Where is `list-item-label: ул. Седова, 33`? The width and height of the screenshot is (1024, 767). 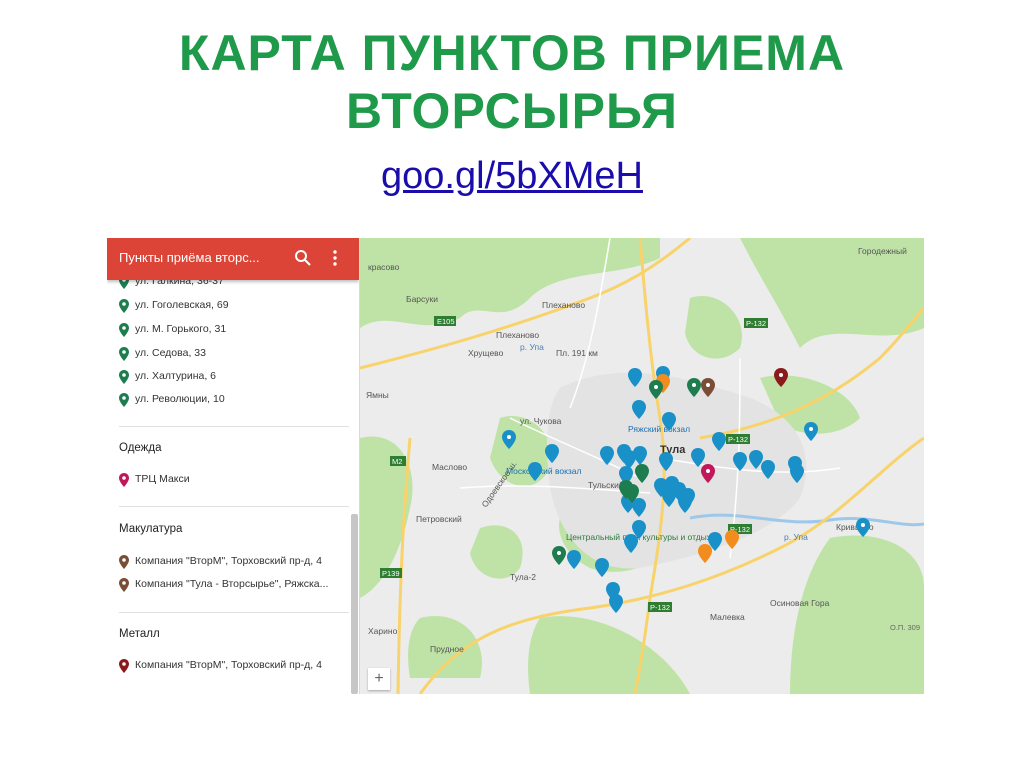 list-item-label: ул. Седова, 33 is located at coordinates (170, 353).